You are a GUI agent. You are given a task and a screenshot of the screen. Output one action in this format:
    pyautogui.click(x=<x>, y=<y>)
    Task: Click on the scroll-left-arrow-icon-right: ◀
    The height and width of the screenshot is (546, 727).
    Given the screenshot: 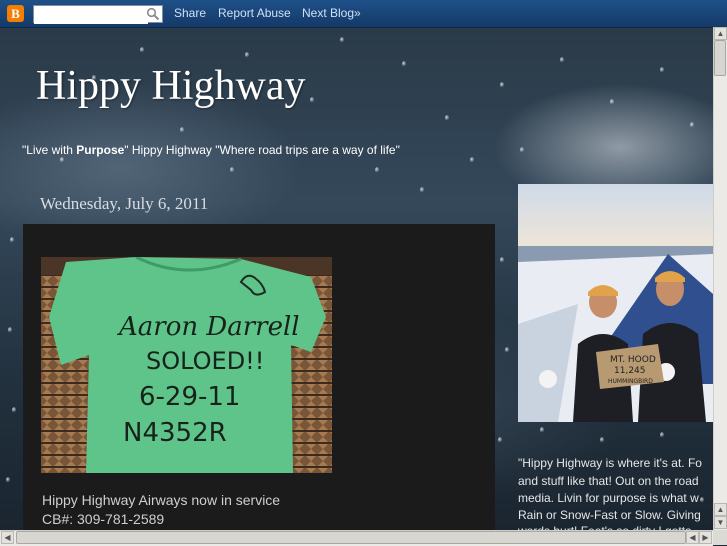 What is the action you would take?
    pyautogui.click(x=692, y=537)
    